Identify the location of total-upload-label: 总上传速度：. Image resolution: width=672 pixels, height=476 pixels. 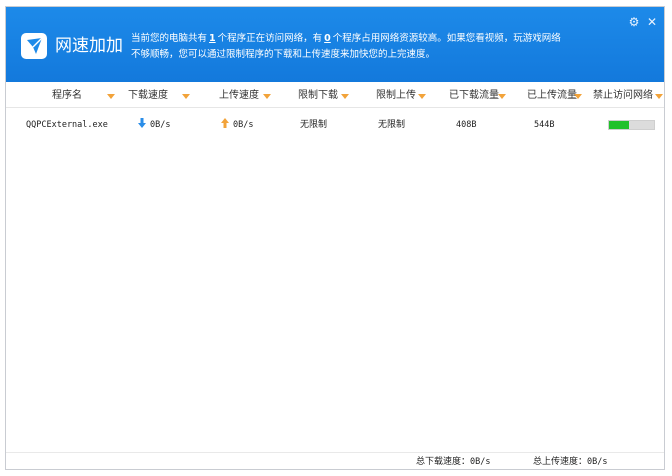
(560, 462).